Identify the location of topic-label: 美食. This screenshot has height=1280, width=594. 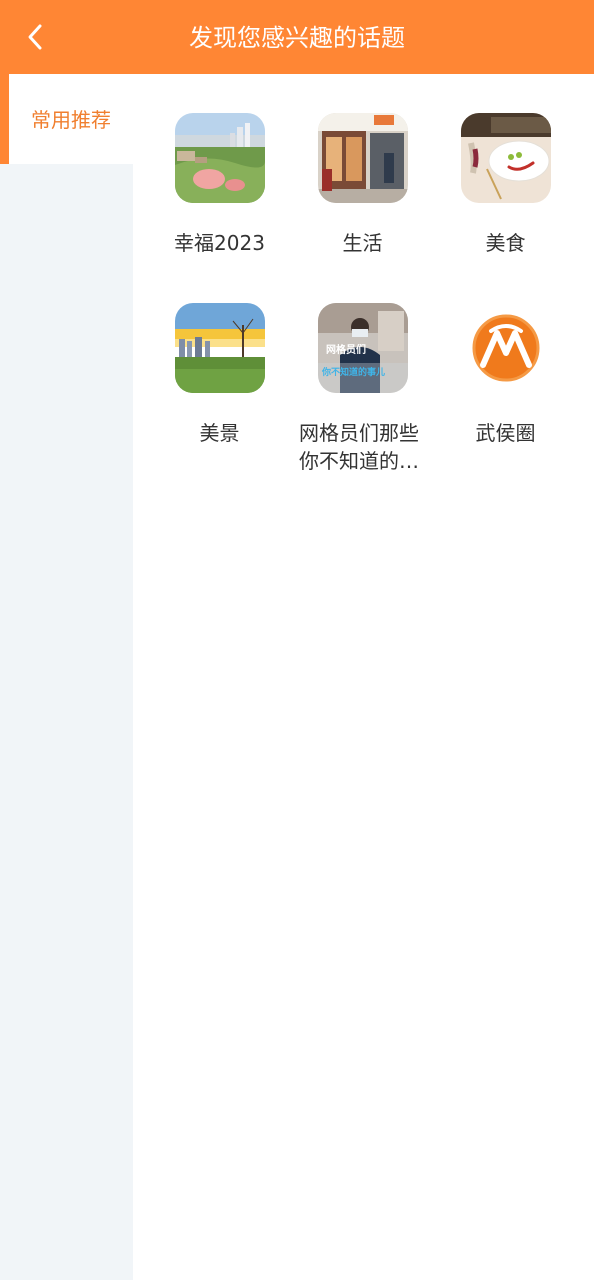
(505, 243).